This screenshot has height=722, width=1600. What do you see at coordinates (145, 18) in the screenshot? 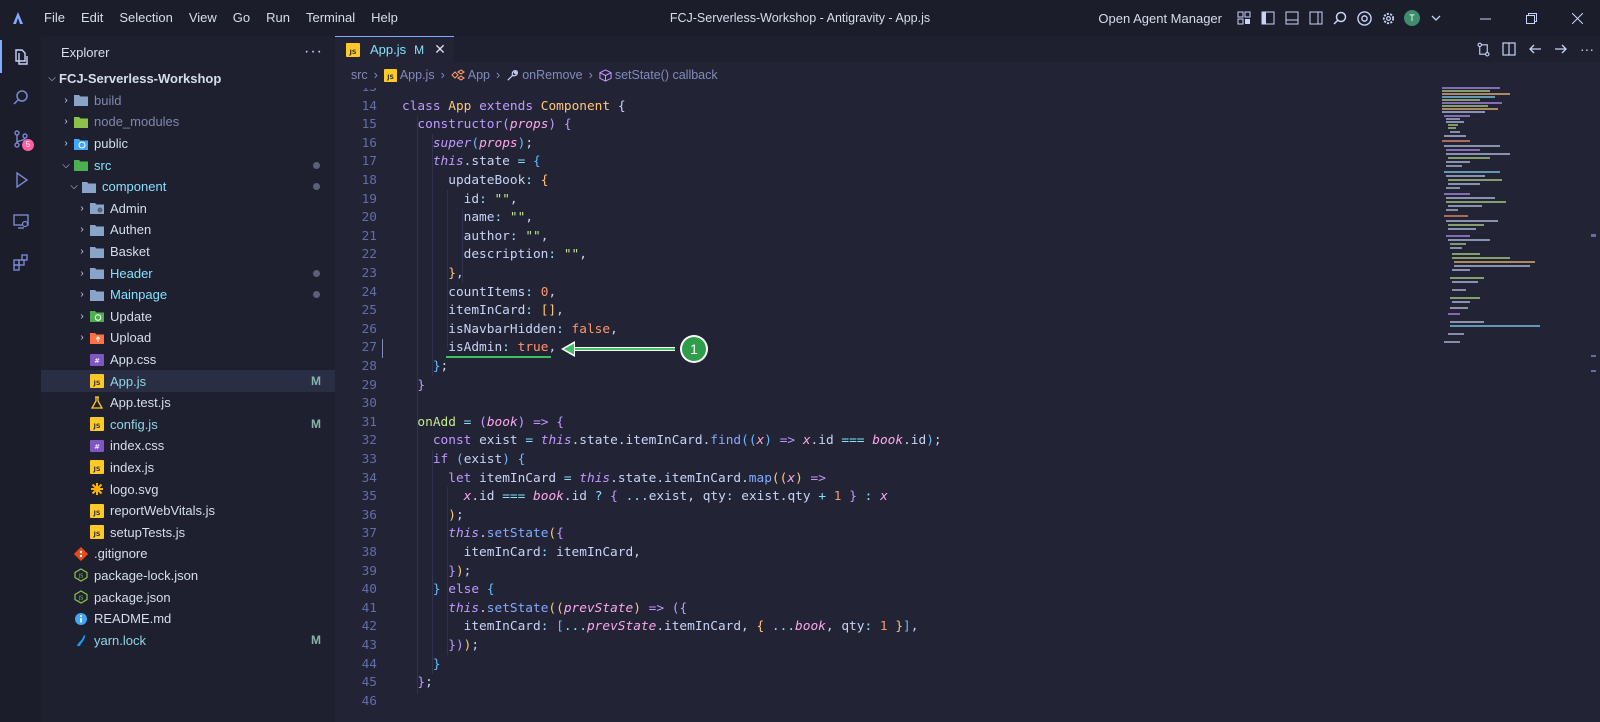
I see `menu-selection: Selection` at bounding box center [145, 18].